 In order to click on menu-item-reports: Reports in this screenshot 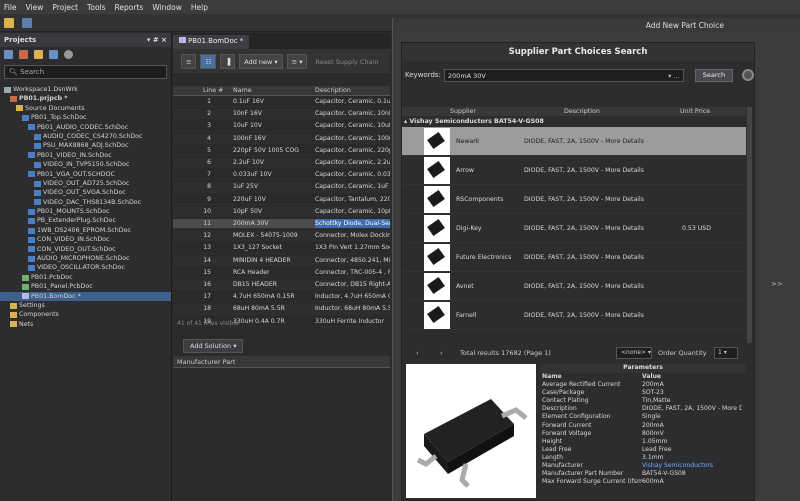, I will do `click(129, 7)`.